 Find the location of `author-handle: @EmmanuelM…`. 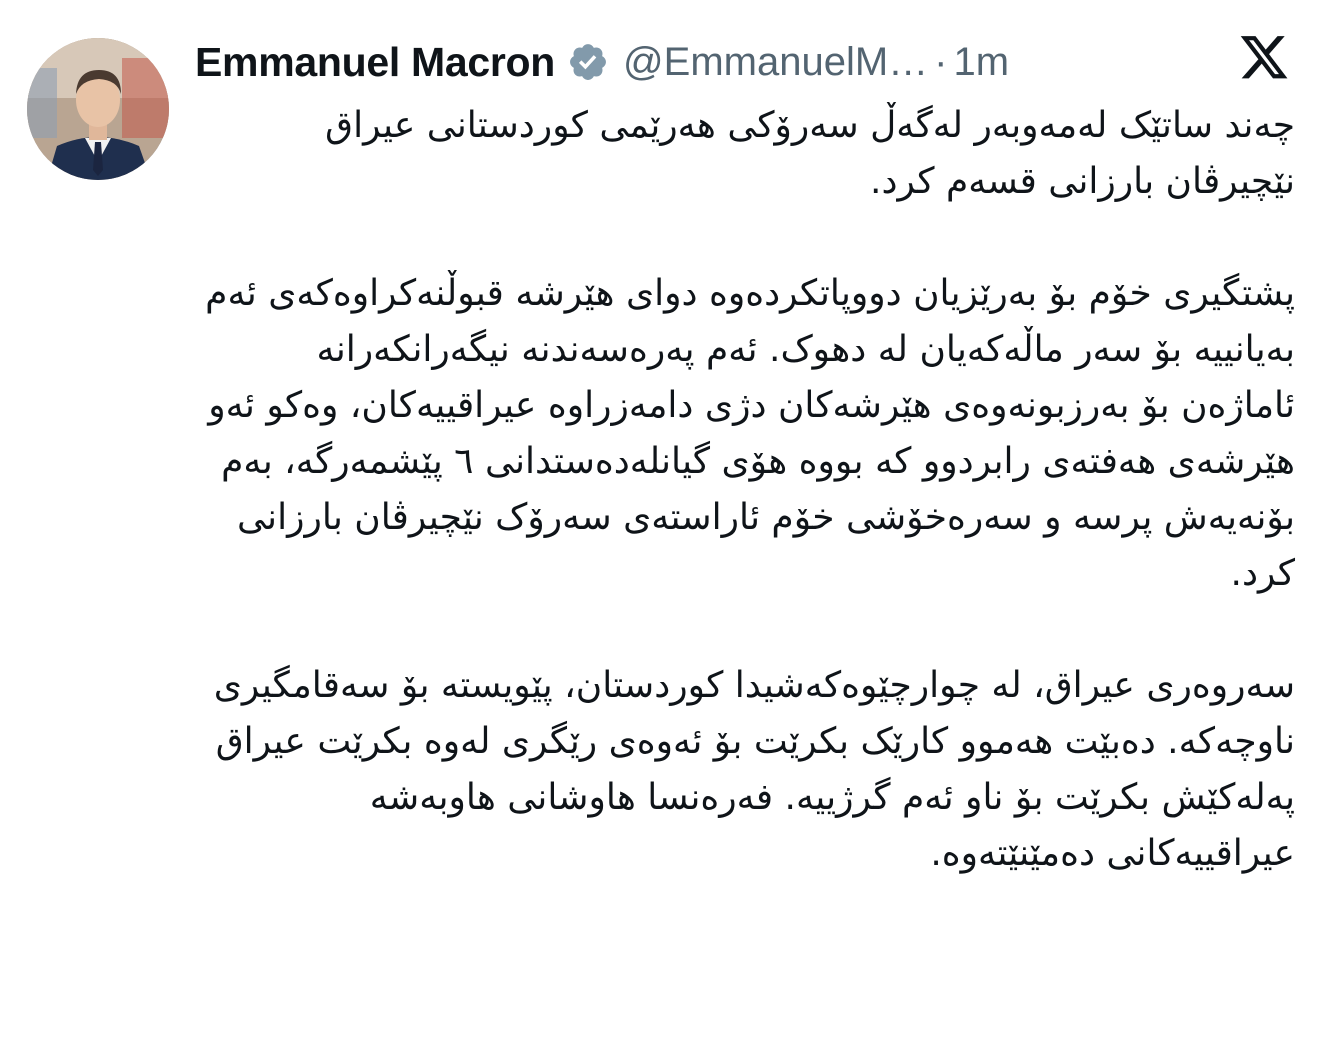

author-handle: @EmmanuelM… is located at coordinates (775, 62).